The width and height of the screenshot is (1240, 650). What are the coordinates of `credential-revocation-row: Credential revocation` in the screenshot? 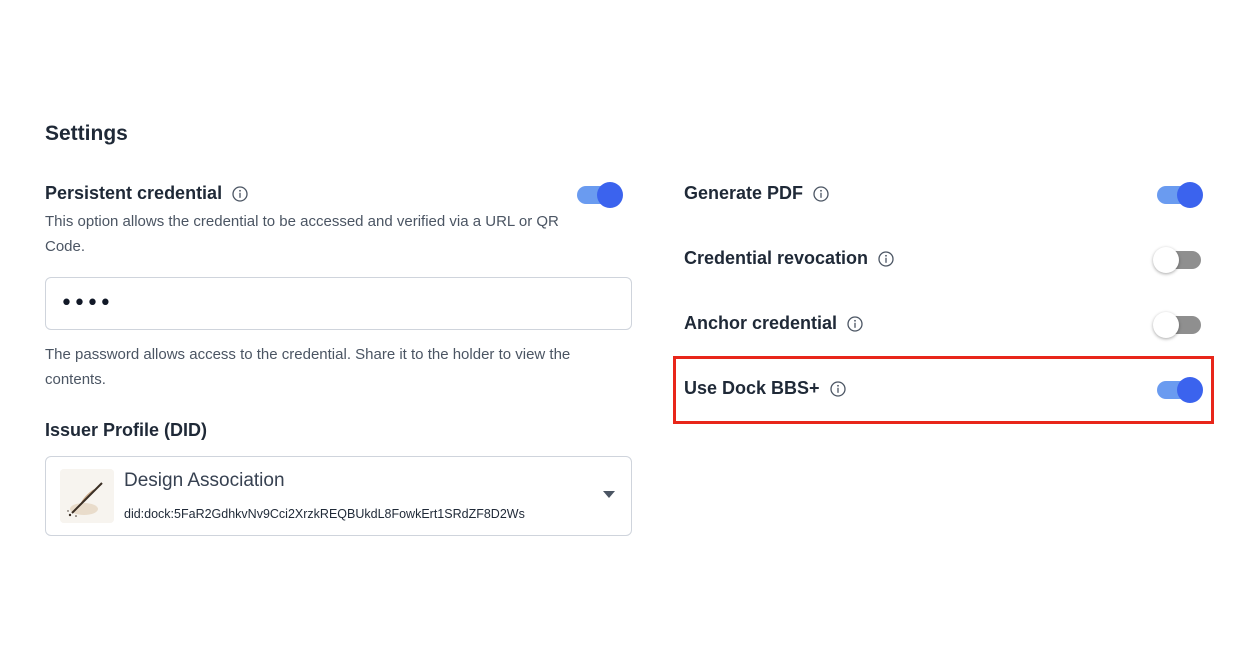 It's located at (789, 258).